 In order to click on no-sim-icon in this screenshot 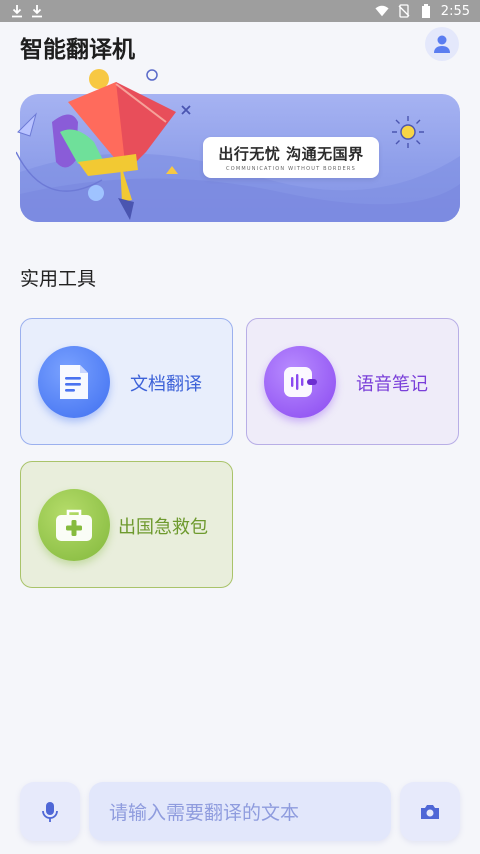, I will do `click(404, 11)`.